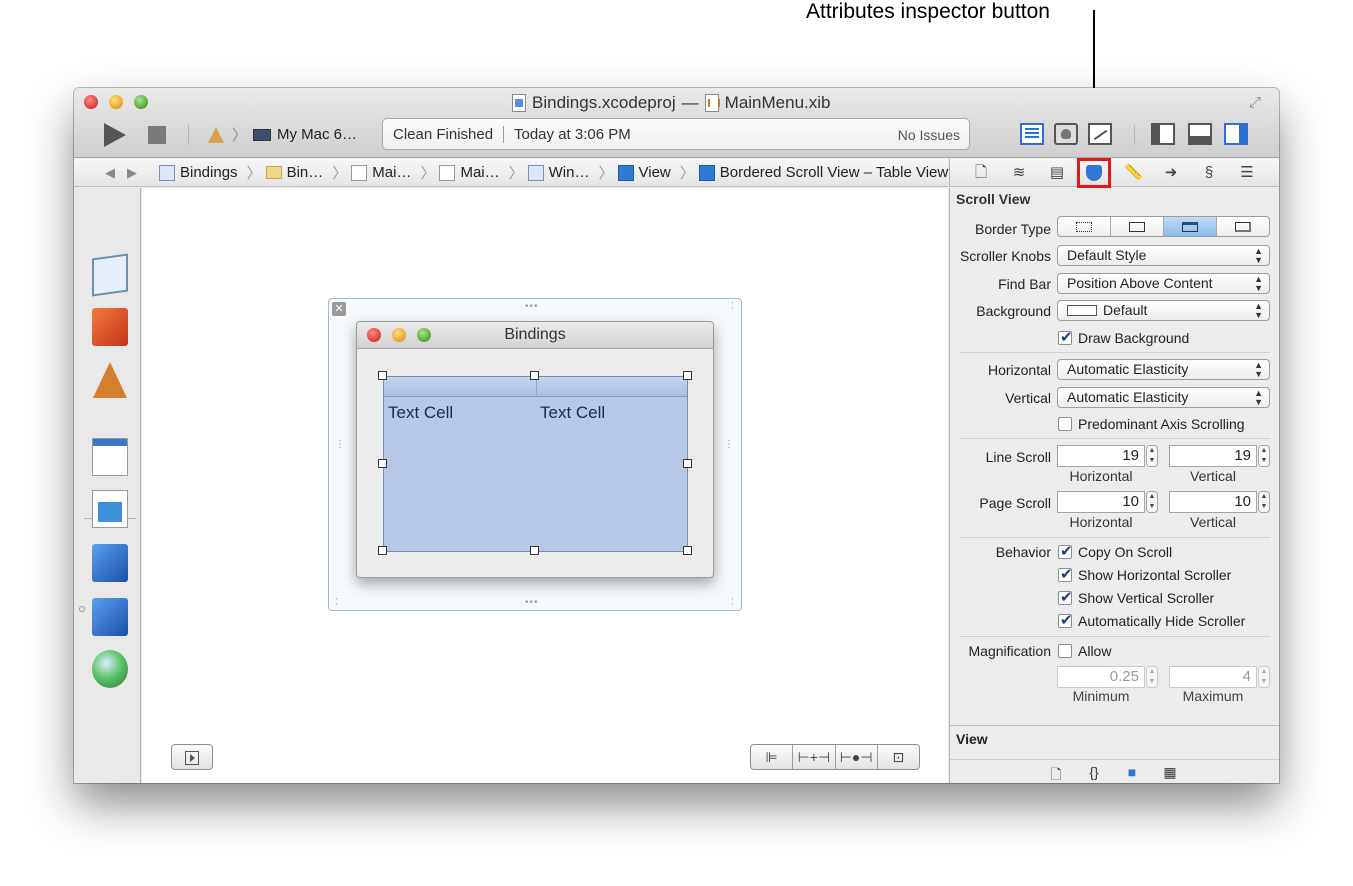 The width and height of the screenshot is (1353, 886). What do you see at coordinates (110, 669) in the screenshot?
I see `font-manager-icon` at bounding box center [110, 669].